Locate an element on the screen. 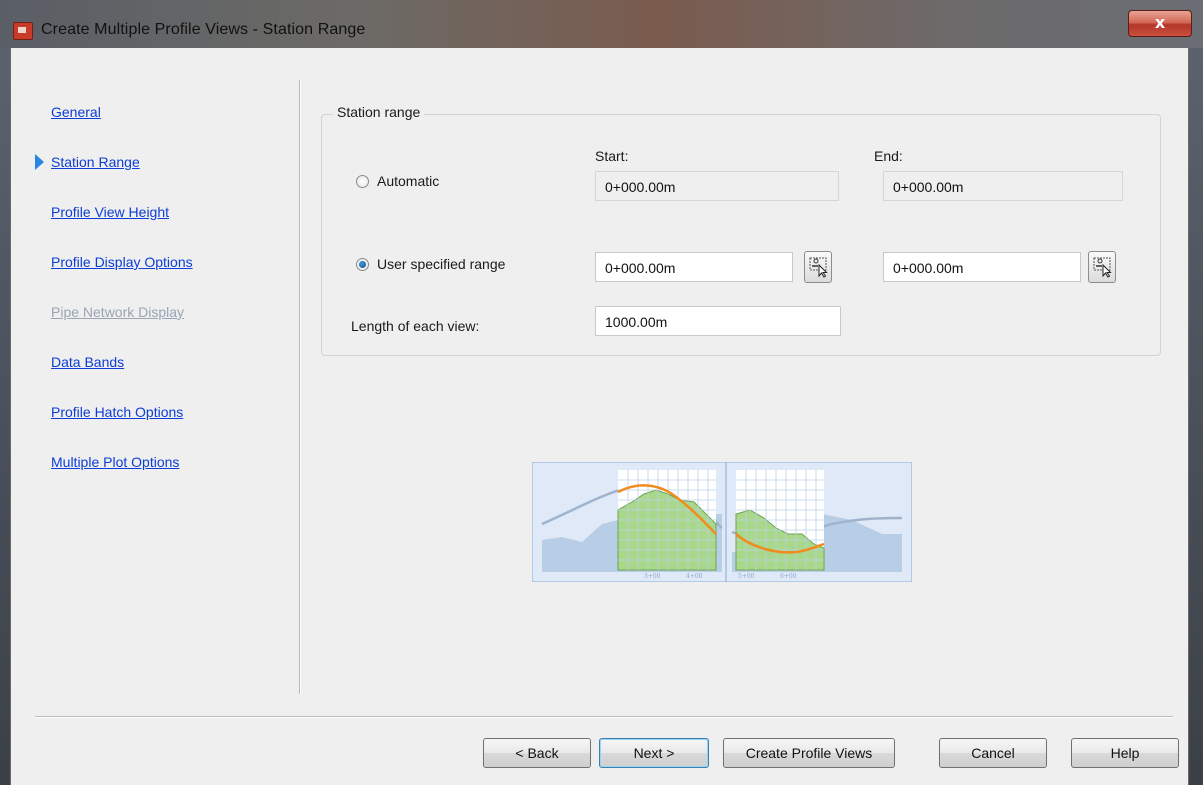  length-of-view-label: Length of each view: is located at coordinates (415, 326).